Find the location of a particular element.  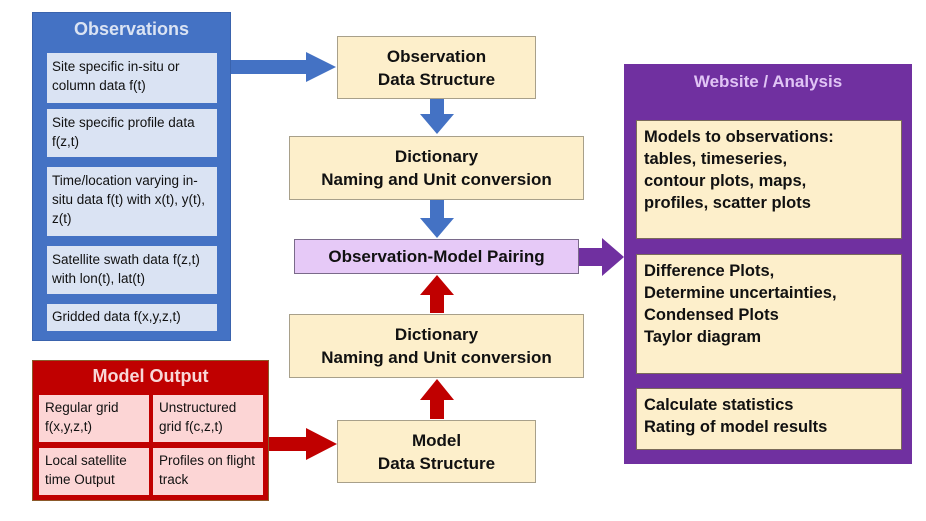

model-output-cell: Regular grid f(x,y,z,t) is located at coordinates (94, 418).